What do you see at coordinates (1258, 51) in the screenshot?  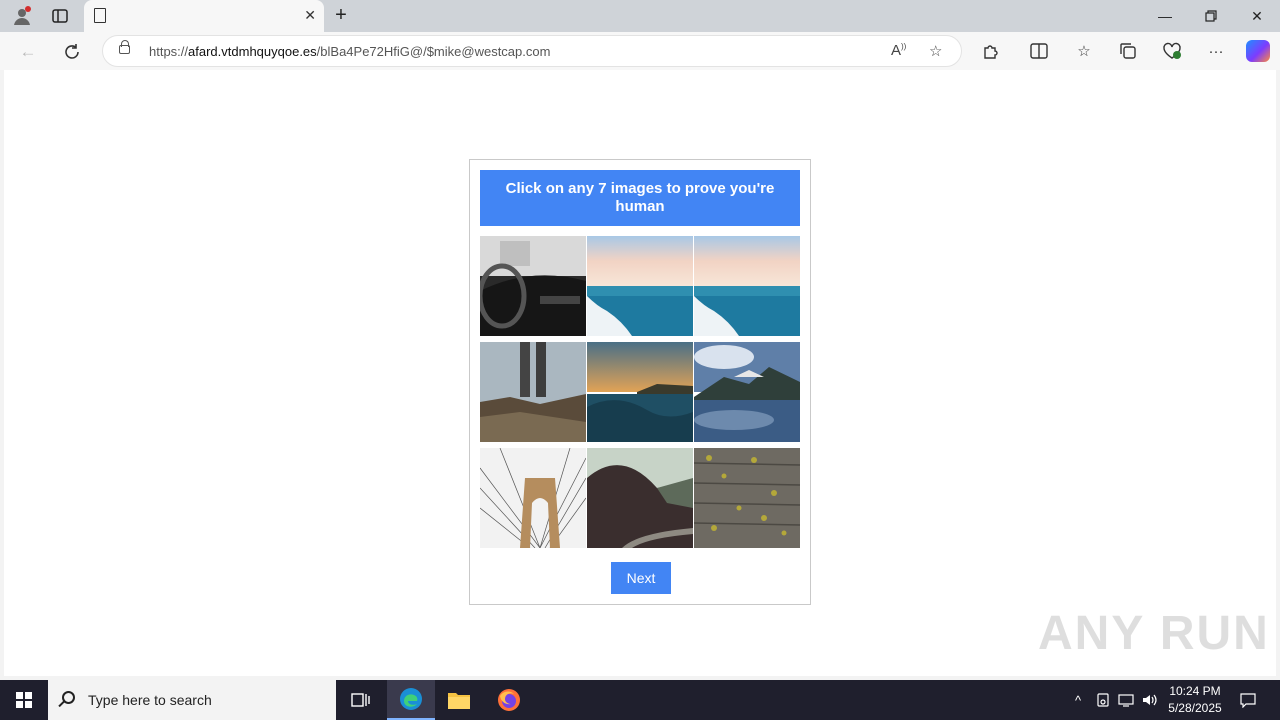 I see `copilot-icon` at bounding box center [1258, 51].